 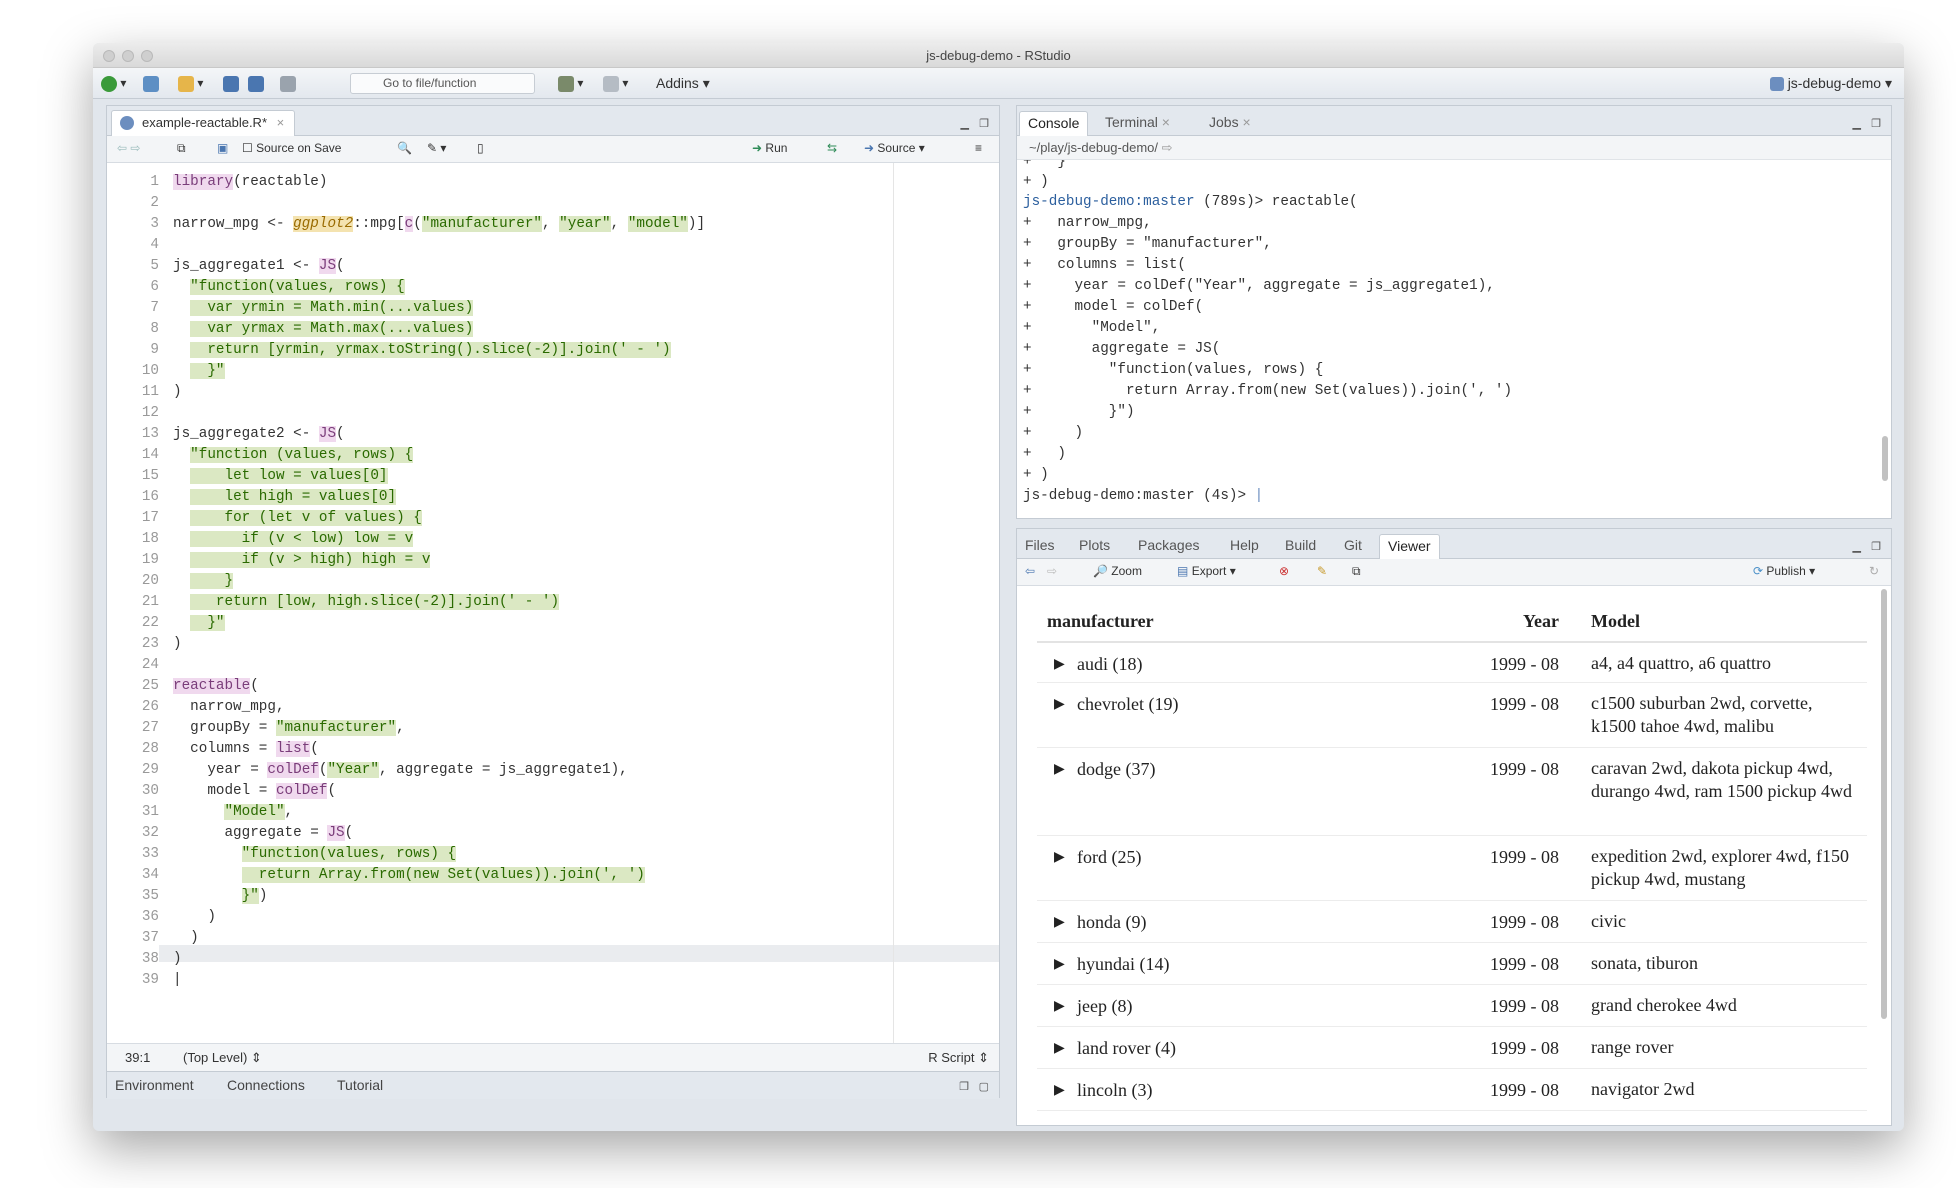 What do you see at coordinates (683, 83) in the screenshot?
I see `addins-menu: Addins ▾` at bounding box center [683, 83].